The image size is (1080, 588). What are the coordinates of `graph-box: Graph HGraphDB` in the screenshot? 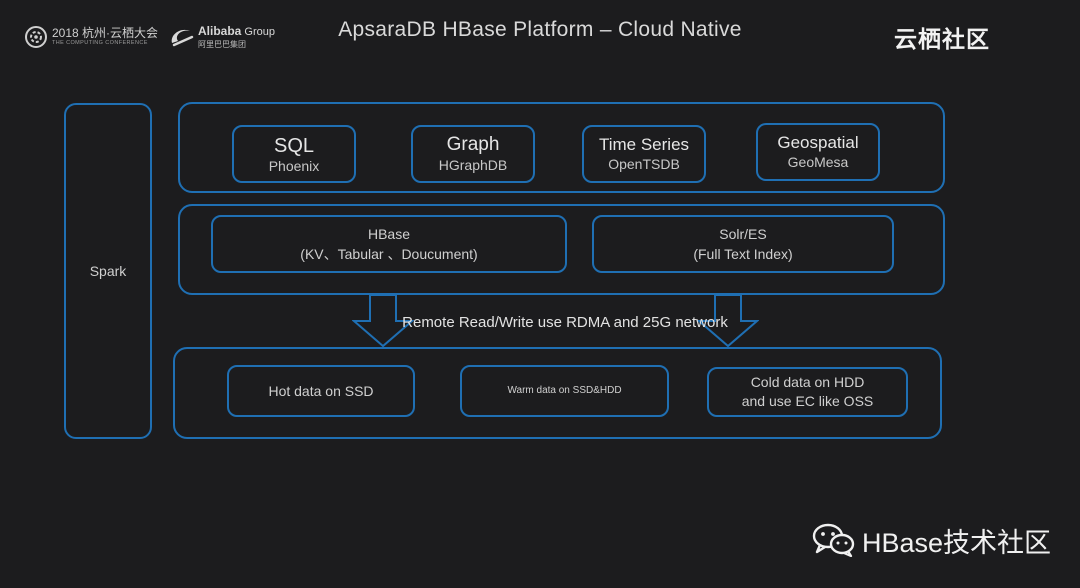 It's located at (473, 154).